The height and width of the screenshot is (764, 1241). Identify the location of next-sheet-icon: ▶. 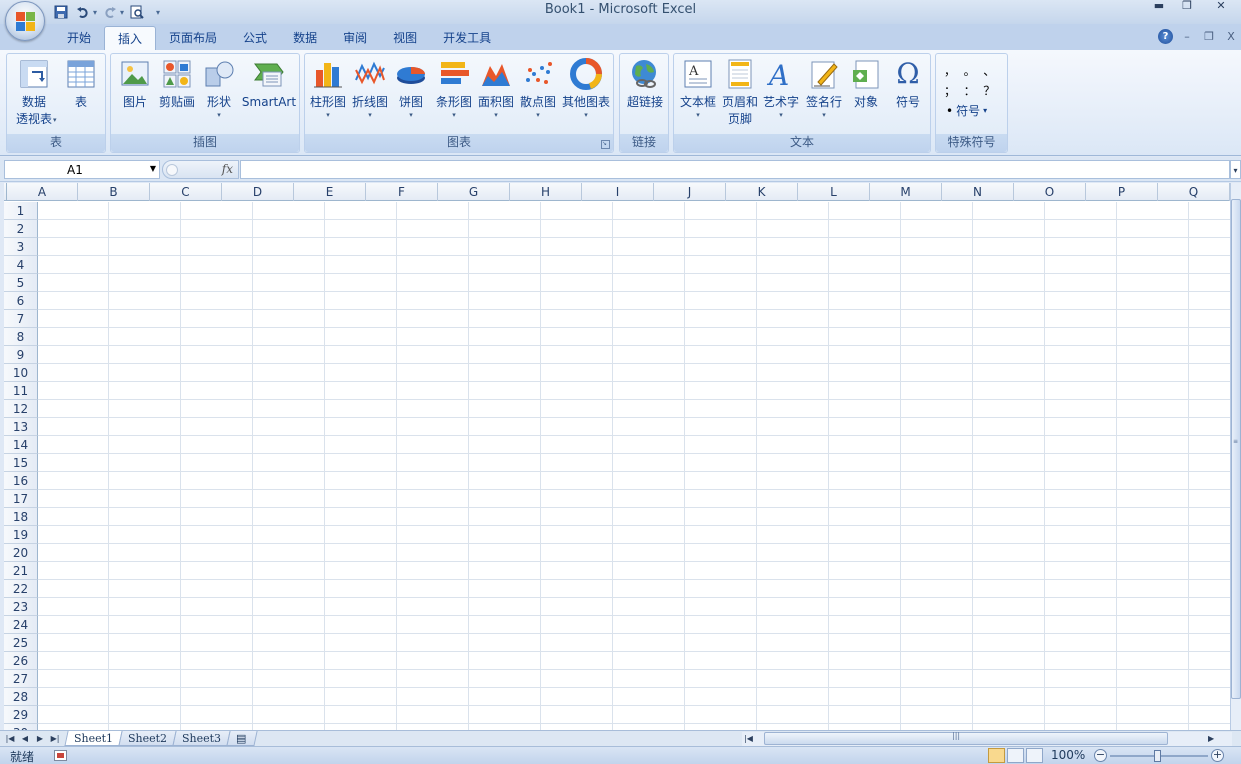
(40, 738).